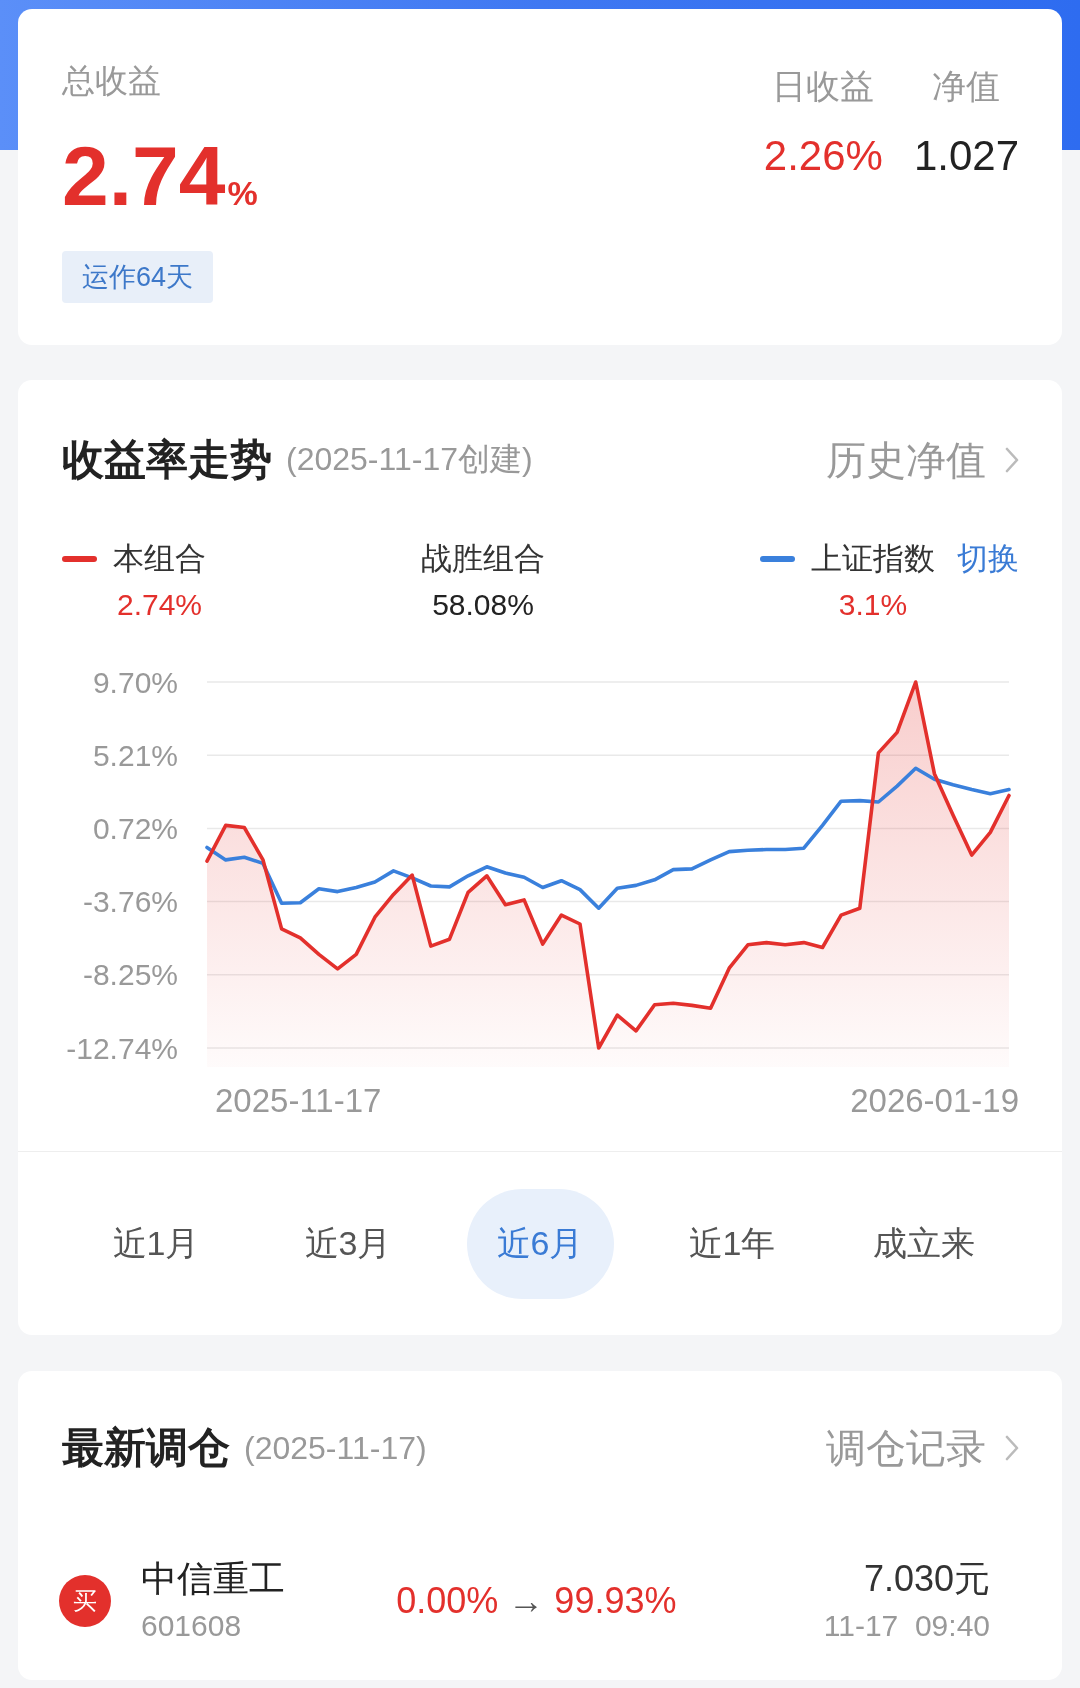  What do you see at coordinates (213, 1579) in the screenshot?
I see `stock-name: 中信重工` at bounding box center [213, 1579].